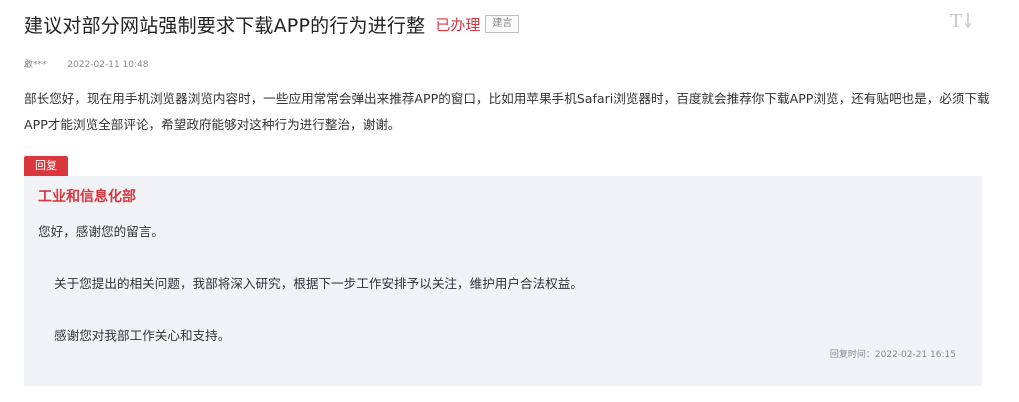 The height and width of the screenshot is (402, 1019). What do you see at coordinates (892, 355) in the screenshot?
I see `reply-time: 回复时间：2022-02-21 16:15` at bounding box center [892, 355].